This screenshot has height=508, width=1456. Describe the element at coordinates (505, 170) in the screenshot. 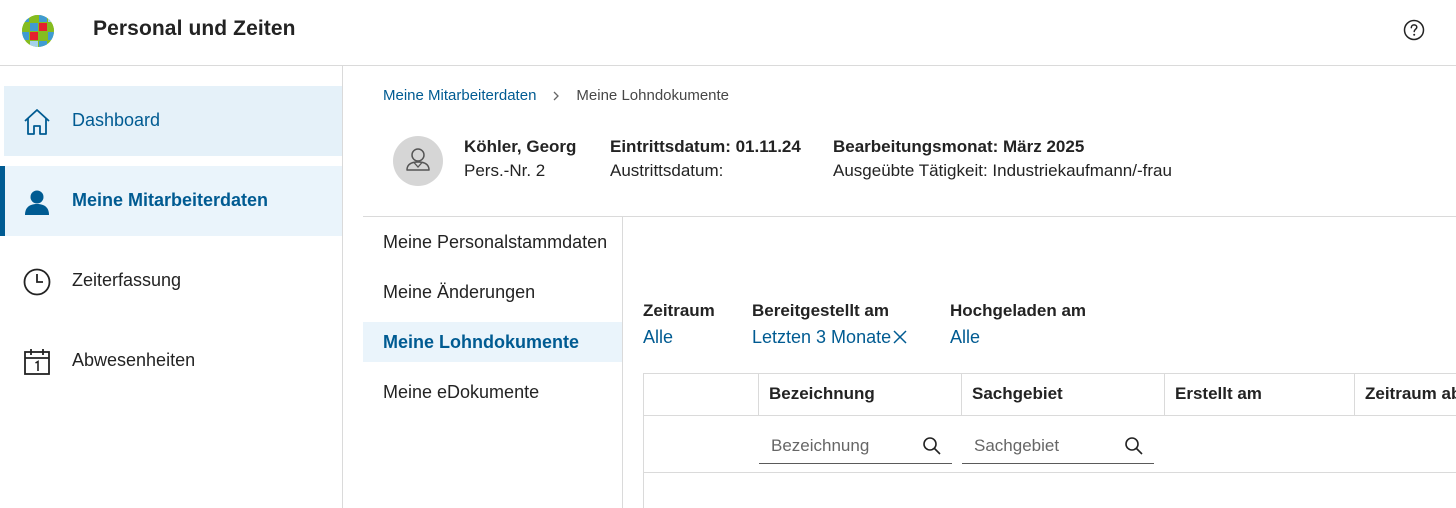

I see `employee-pers-nr: Pers.-Nr. 2` at that location.